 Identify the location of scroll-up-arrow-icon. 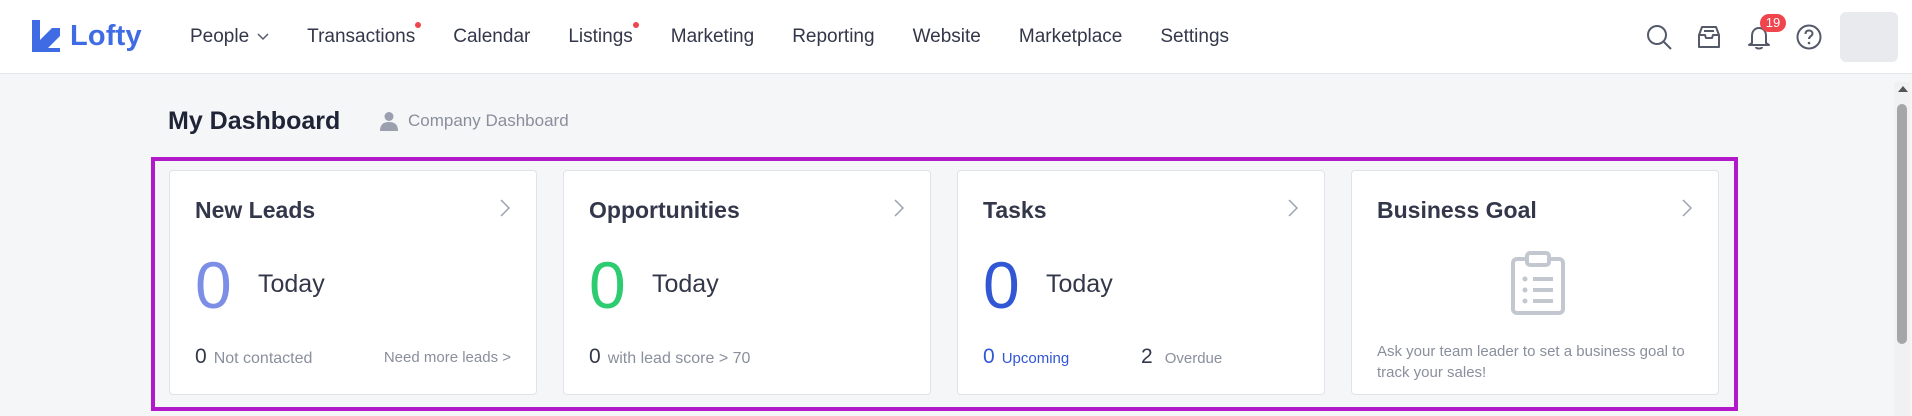
(1903, 89).